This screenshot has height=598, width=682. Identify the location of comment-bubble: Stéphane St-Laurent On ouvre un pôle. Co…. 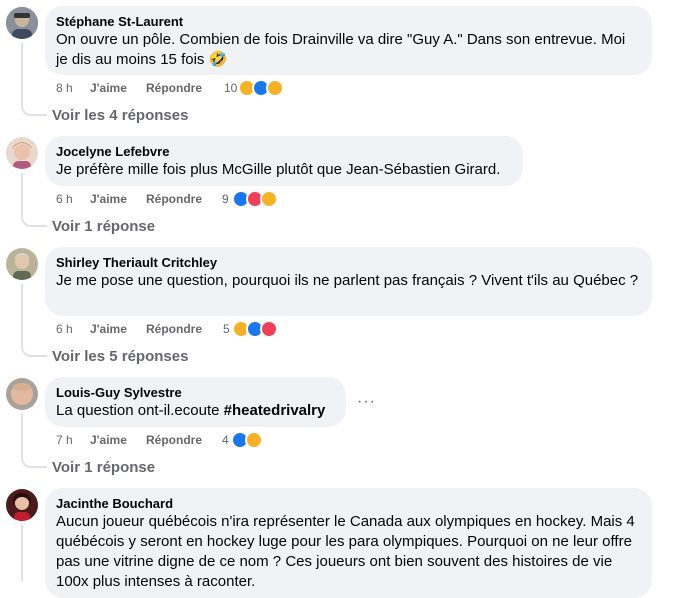
(348, 40).